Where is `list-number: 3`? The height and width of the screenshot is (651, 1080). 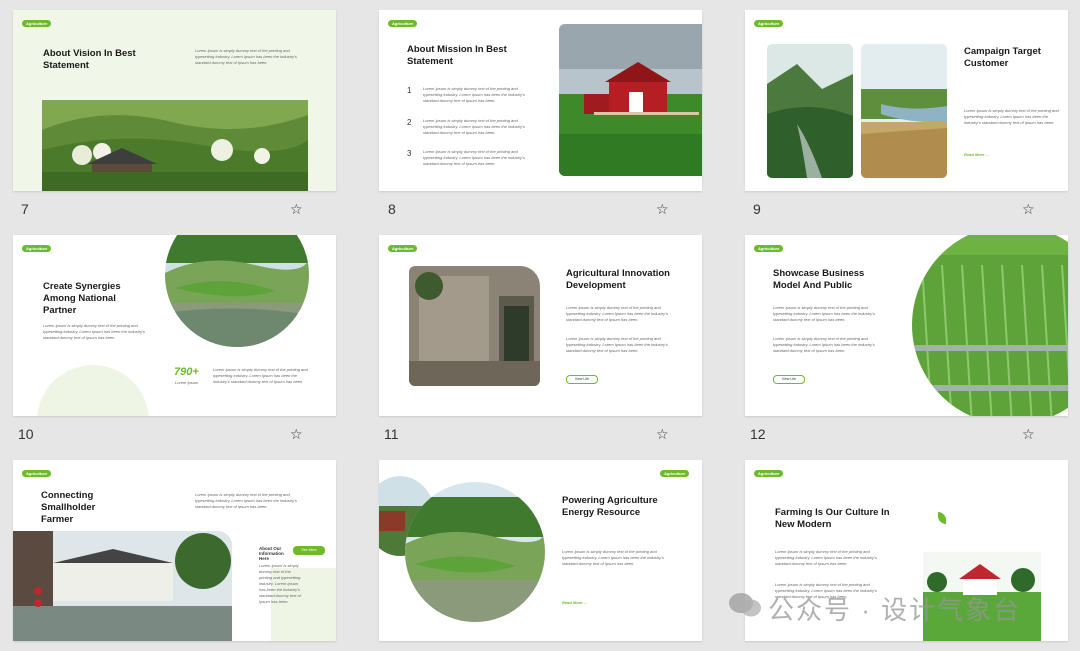
list-number: 3 is located at coordinates (409, 153).